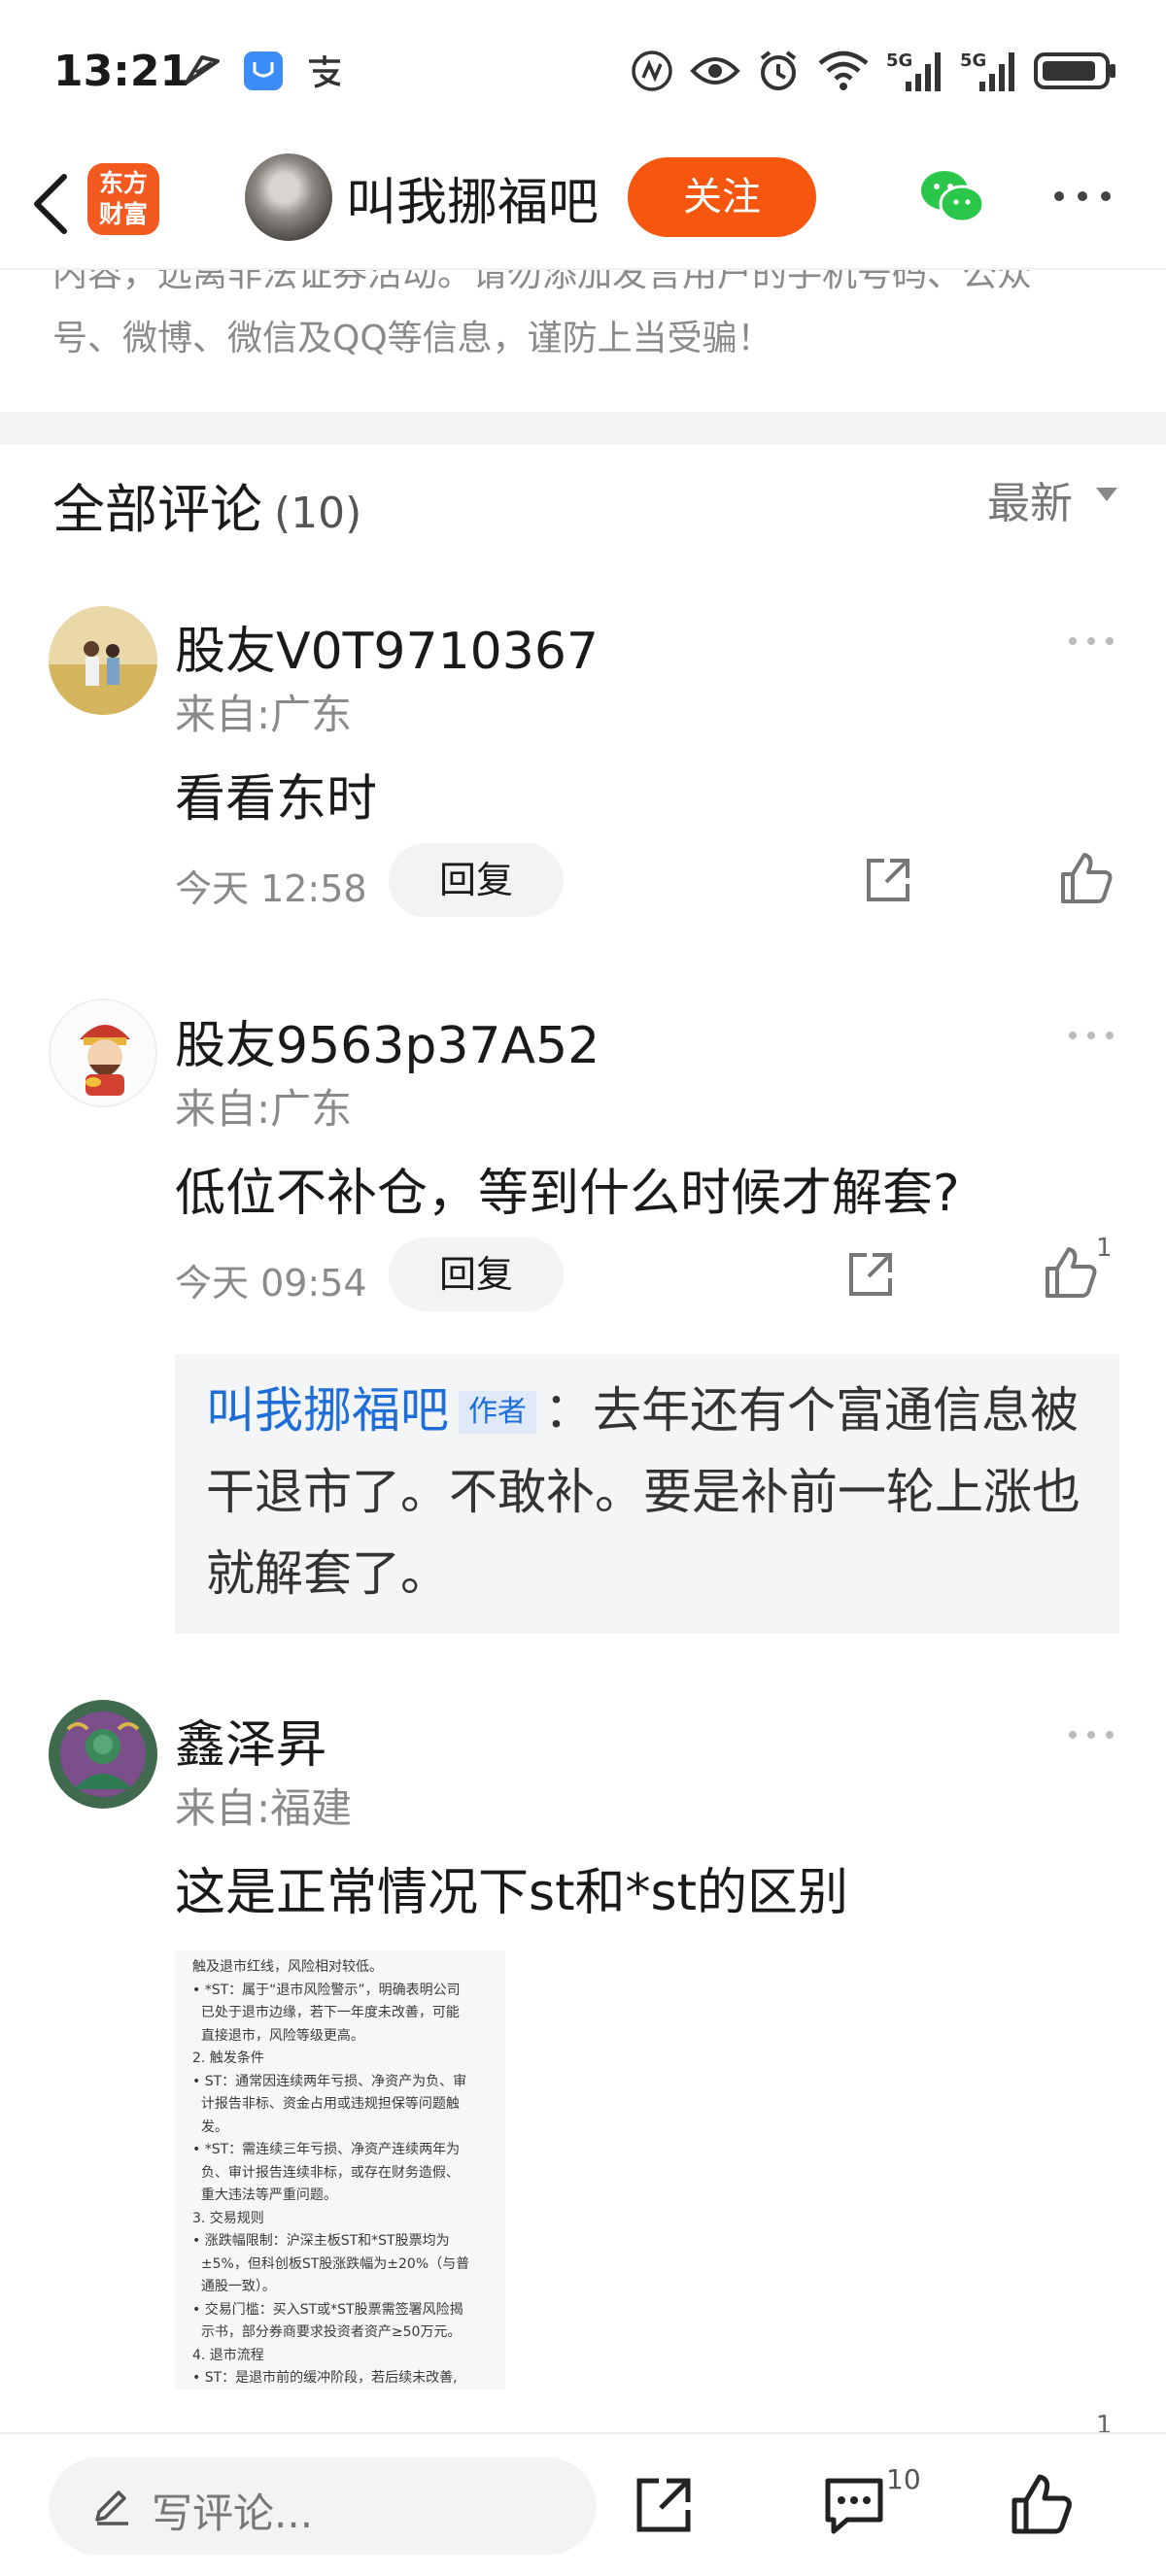  Describe the element at coordinates (324, 72) in the screenshot. I see `alipay-icon` at that location.